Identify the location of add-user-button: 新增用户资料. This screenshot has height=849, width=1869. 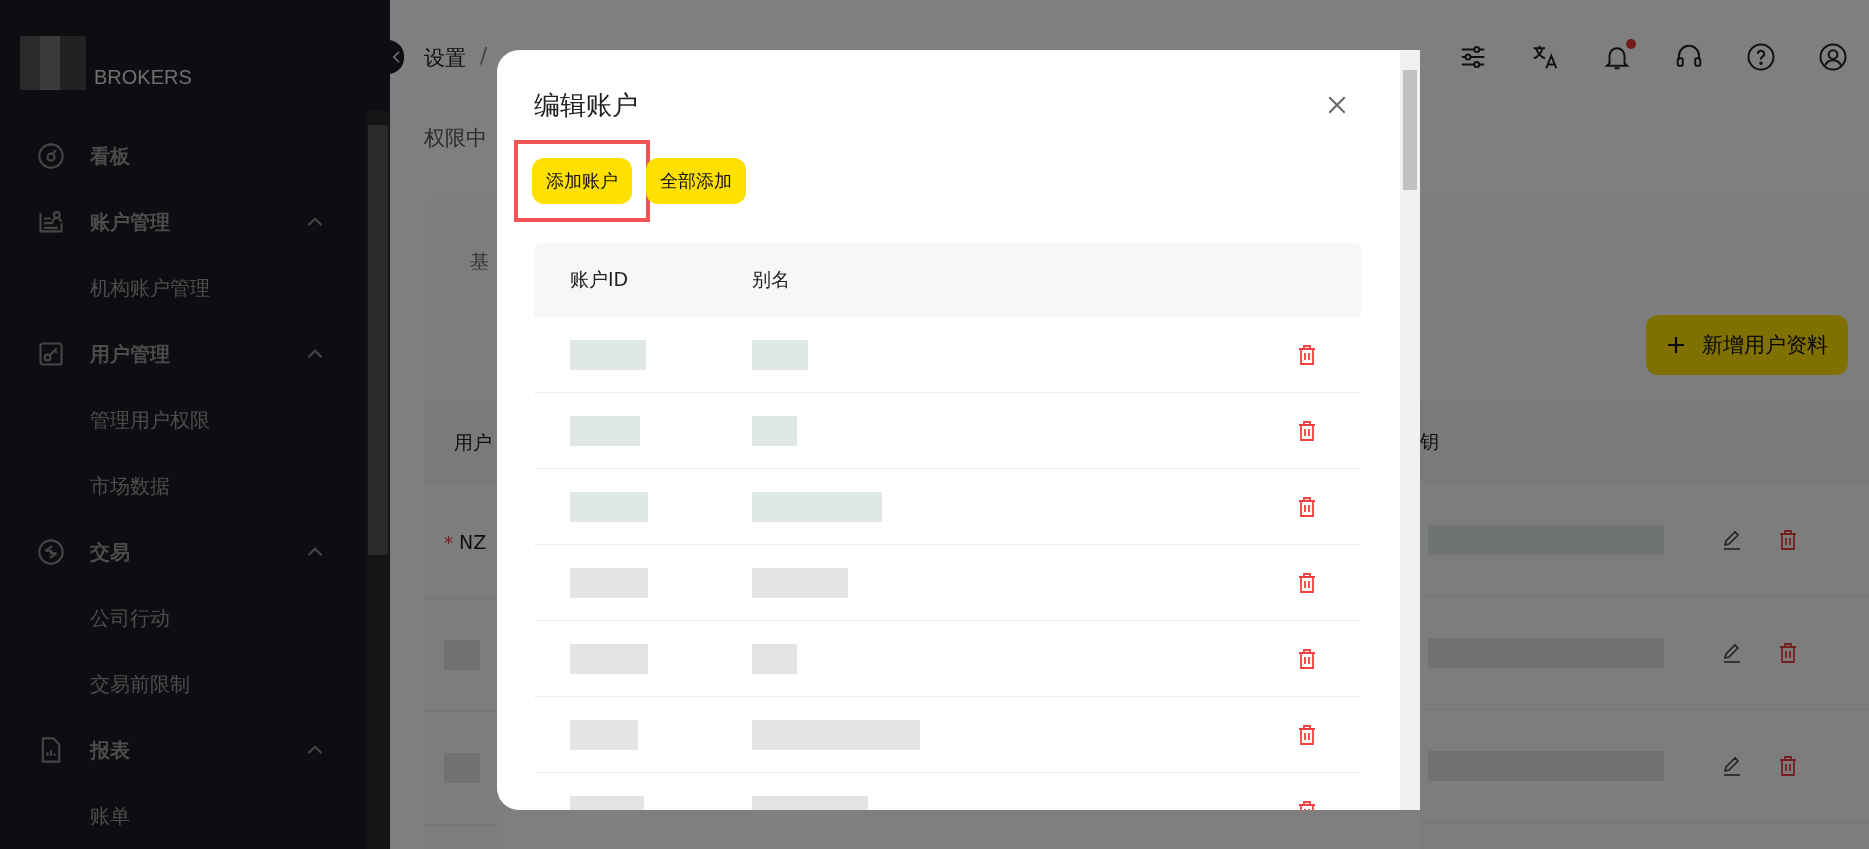
(1747, 345).